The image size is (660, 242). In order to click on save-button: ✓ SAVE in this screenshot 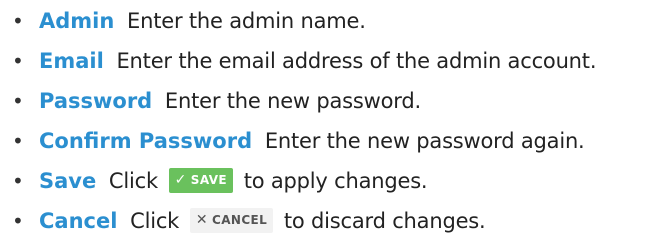, I will do `click(200, 180)`.